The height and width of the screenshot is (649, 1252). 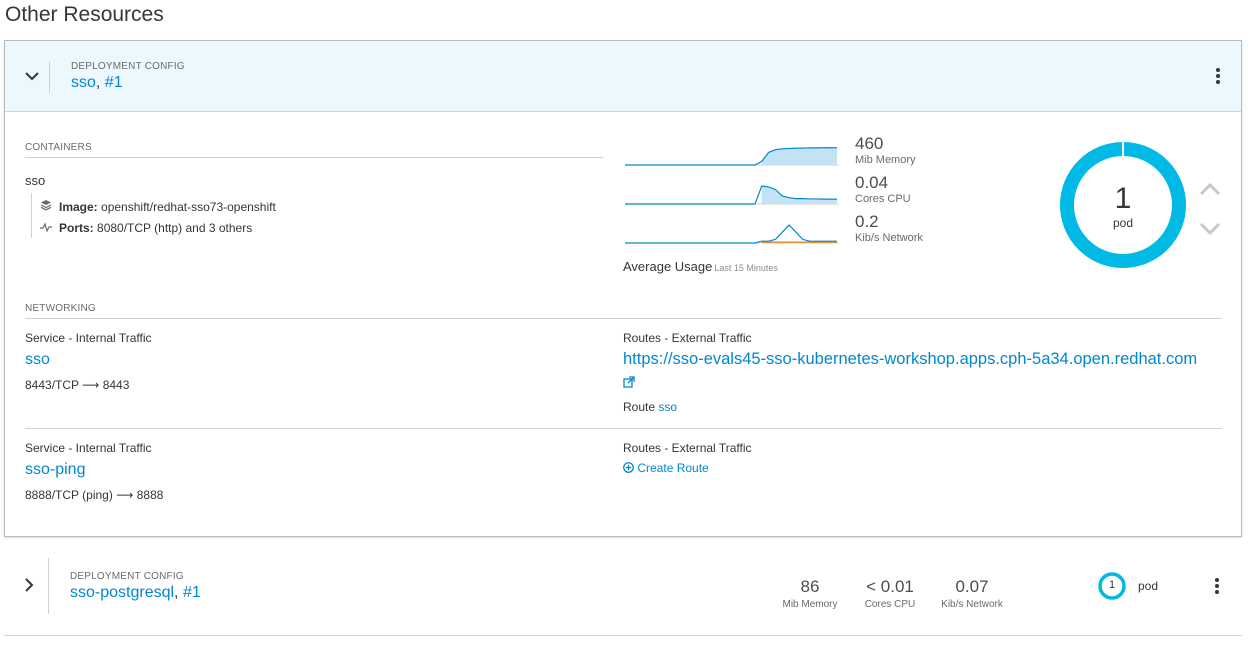 What do you see at coordinates (116, 385) in the screenshot?
I see `service-target-port: 8443` at bounding box center [116, 385].